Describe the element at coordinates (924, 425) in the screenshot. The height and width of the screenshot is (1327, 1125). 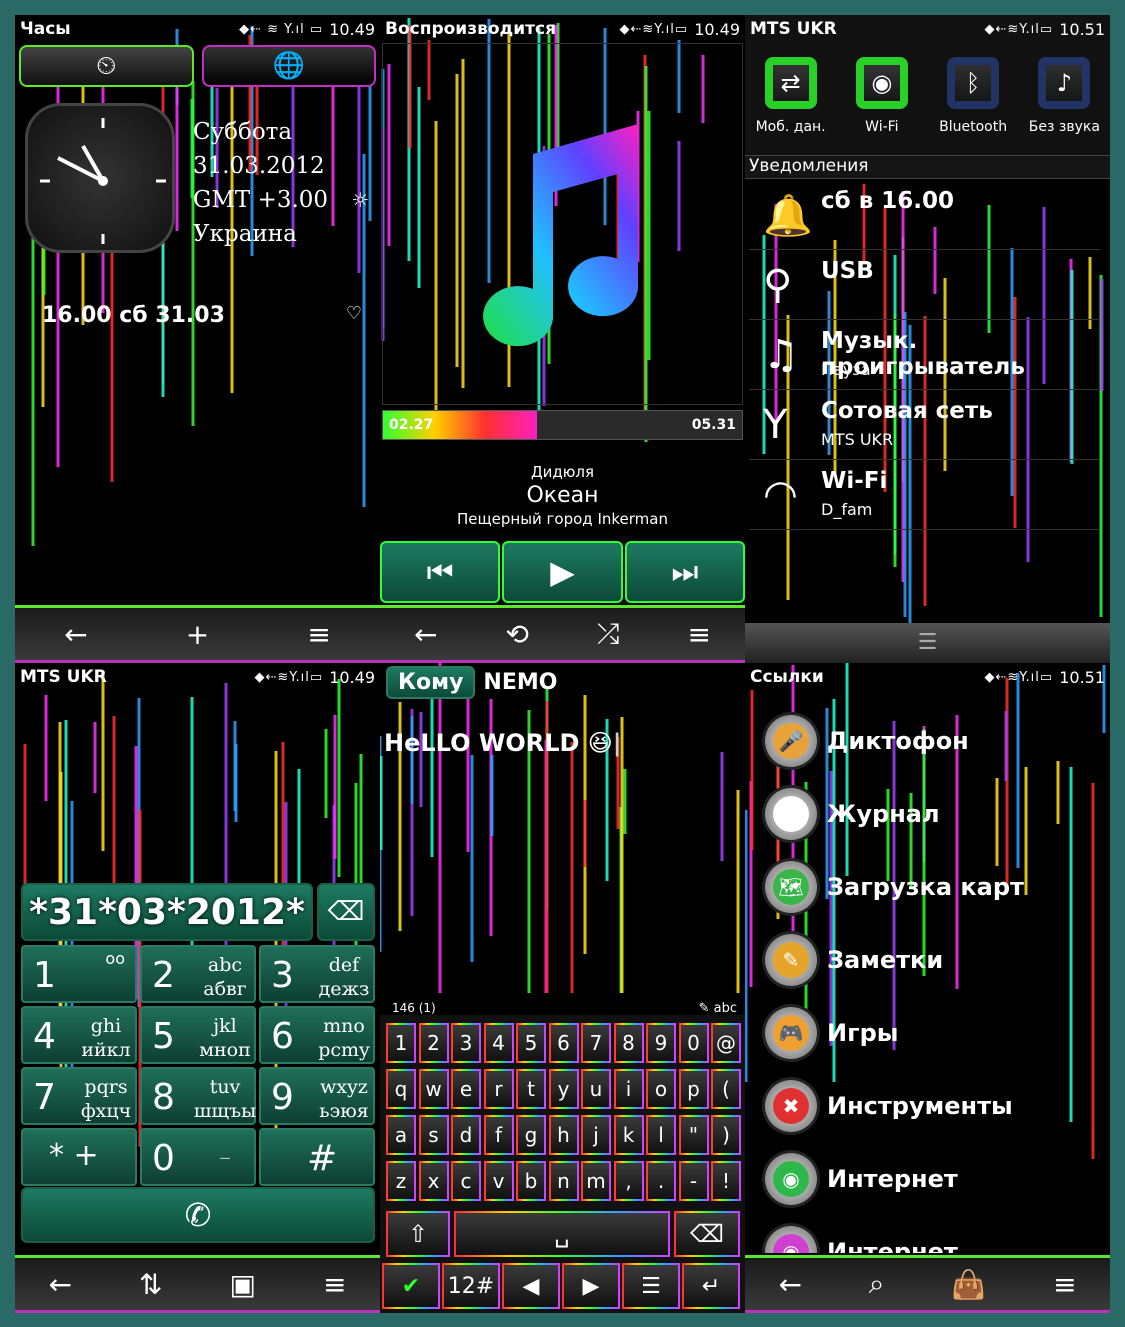
I see `notification-item: Y Сотовая сеть MTS UKR` at that location.